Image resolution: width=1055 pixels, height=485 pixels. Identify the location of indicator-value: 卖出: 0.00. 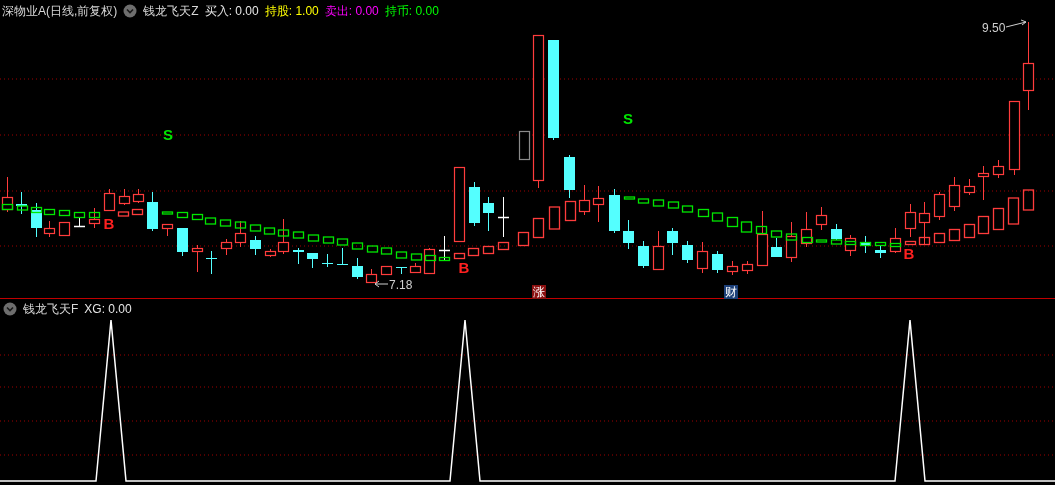
(351, 11).